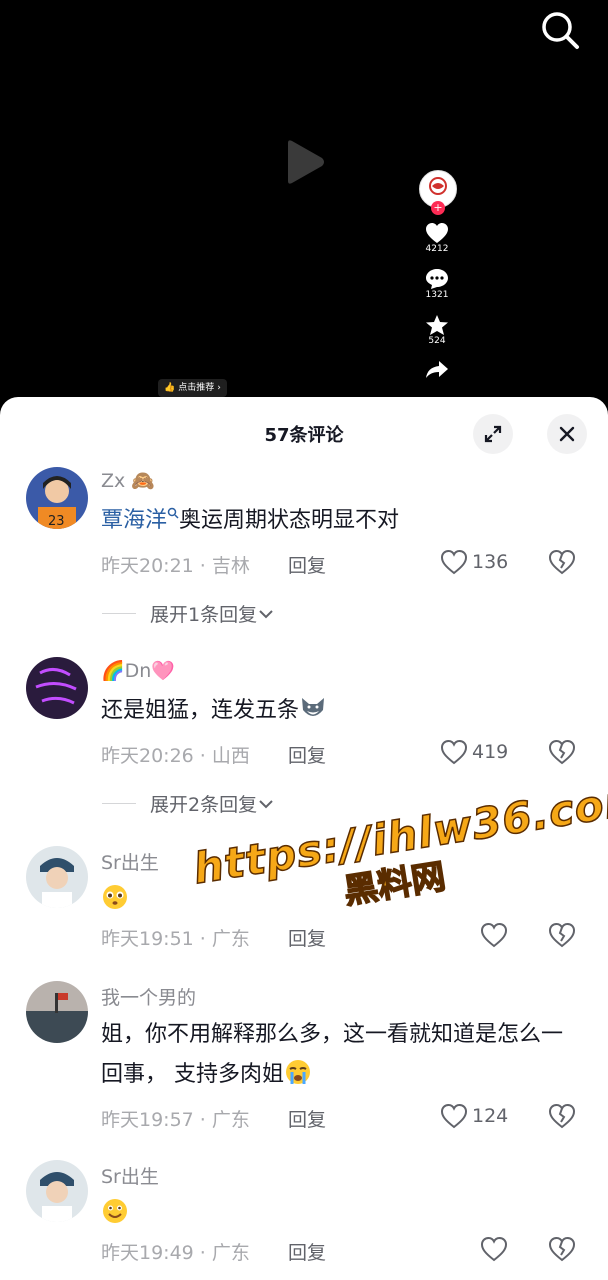 The image size is (608, 1280). Describe the element at coordinates (175, 1253) in the screenshot. I see `comment-time: 昨天19:49 · 广东` at that location.